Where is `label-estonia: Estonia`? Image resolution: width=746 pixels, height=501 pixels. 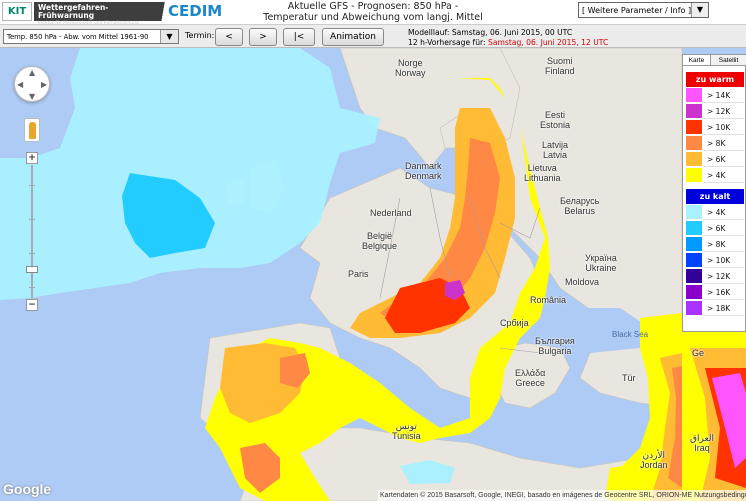
label-estonia: Estonia is located at coordinates (555, 125).